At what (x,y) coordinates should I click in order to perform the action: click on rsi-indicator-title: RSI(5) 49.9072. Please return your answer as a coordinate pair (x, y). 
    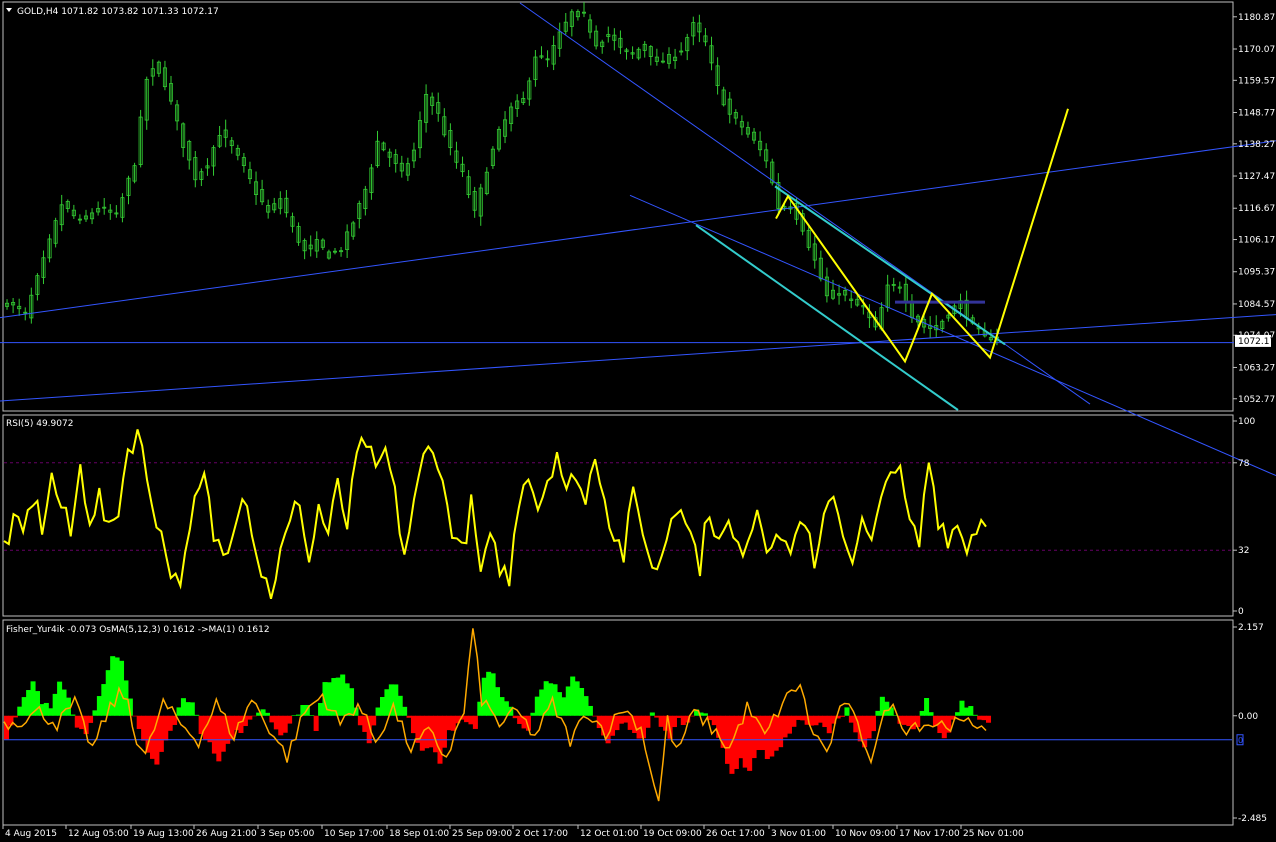
    Looking at the image, I should click on (39, 424).